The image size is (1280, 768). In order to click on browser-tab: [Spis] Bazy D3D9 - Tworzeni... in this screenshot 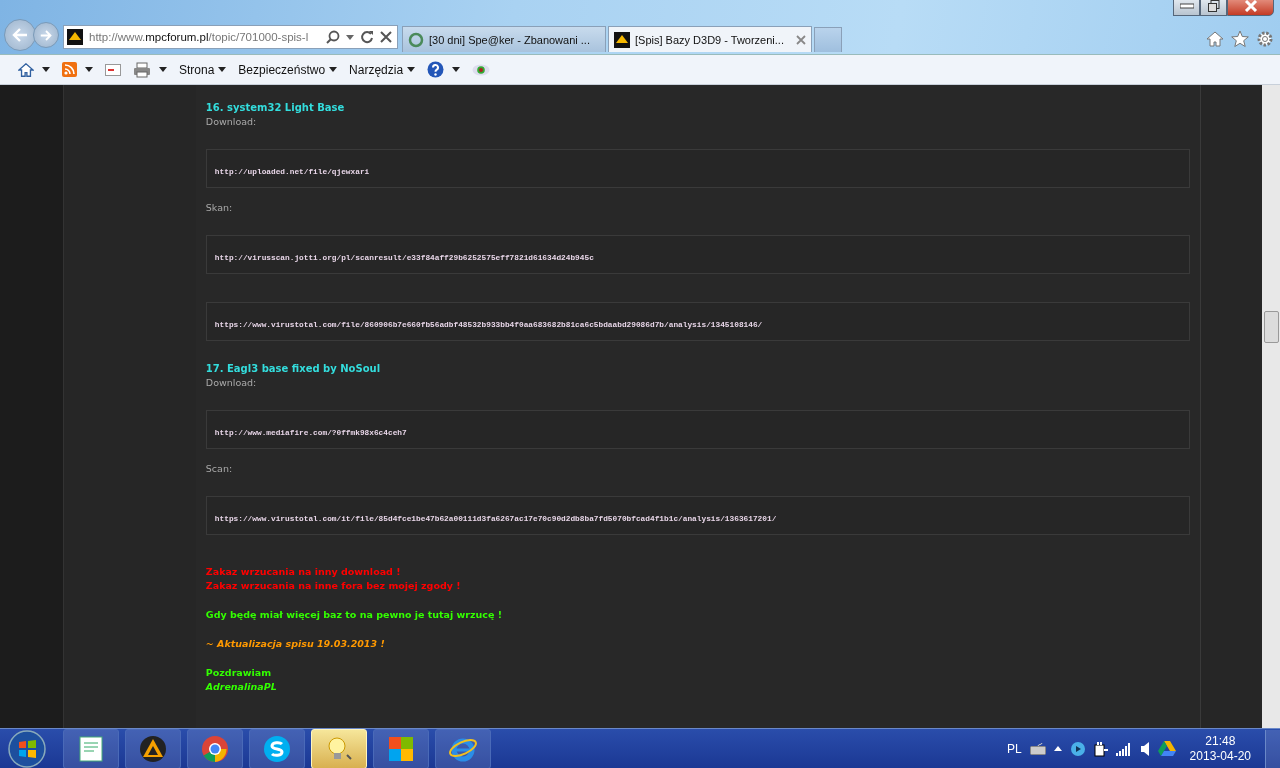, I will do `click(710, 39)`.